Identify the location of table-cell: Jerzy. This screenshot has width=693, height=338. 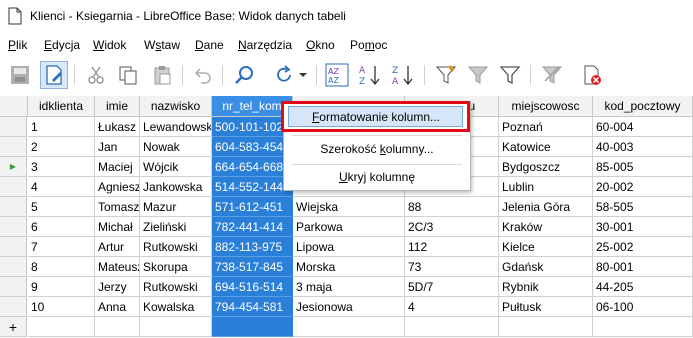
(117, 287).